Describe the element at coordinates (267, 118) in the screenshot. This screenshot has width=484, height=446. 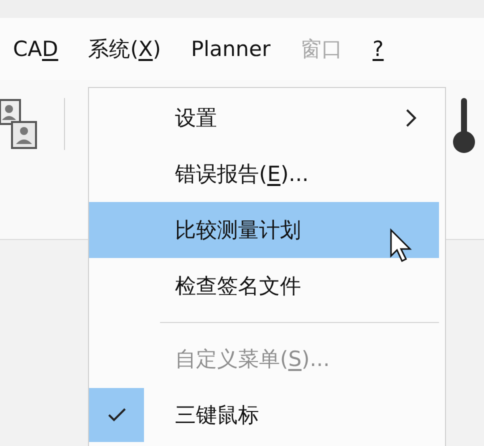
I see `menu-item: 设置` at that location.